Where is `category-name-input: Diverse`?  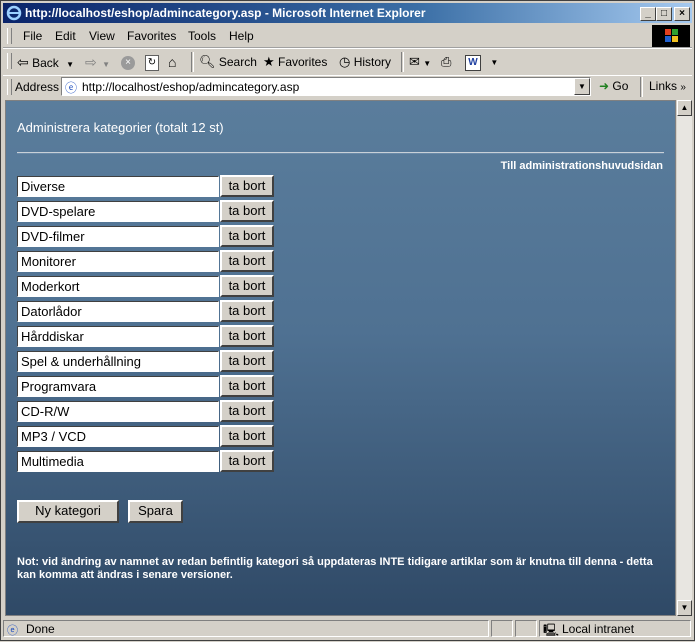 category-name-input: Diverse is located at coordinates (118, 186).